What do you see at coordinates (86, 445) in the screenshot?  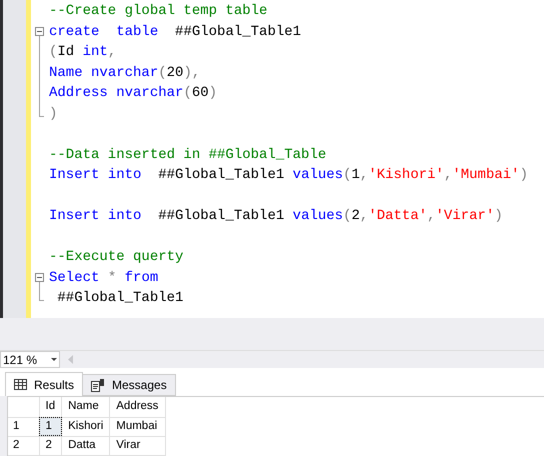 I see `table-cell: Datta` at bounding box center [86, 445].